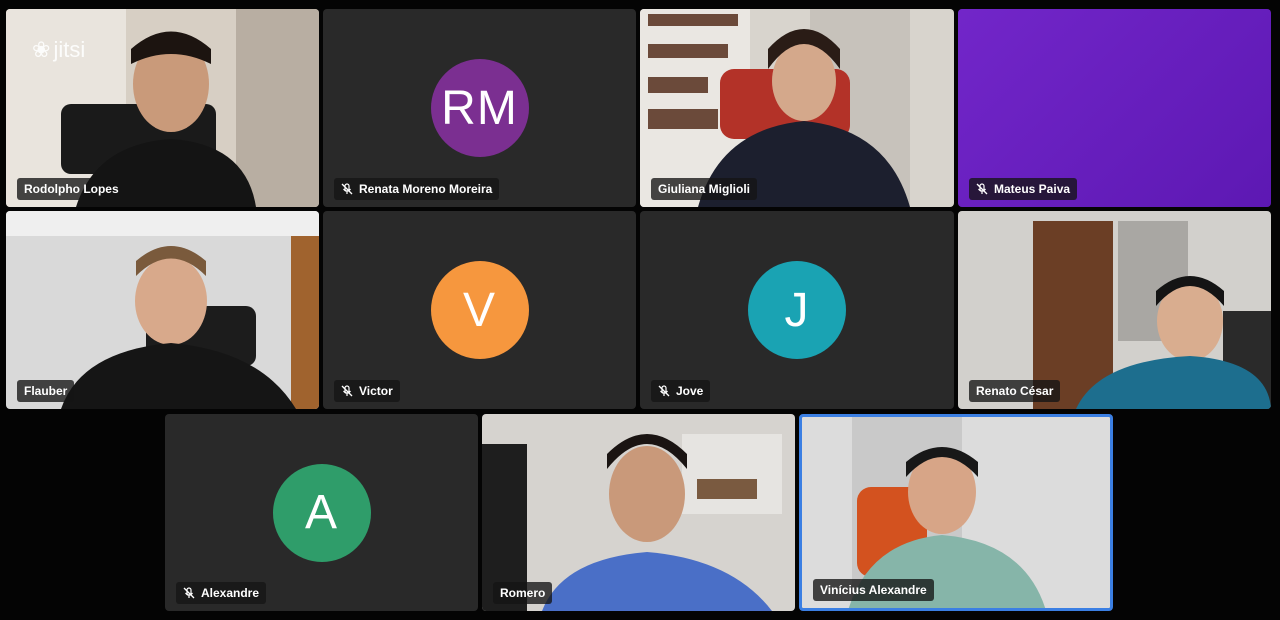  I want to click on jitsi-logo-text: jitsi, so click(69, 49).